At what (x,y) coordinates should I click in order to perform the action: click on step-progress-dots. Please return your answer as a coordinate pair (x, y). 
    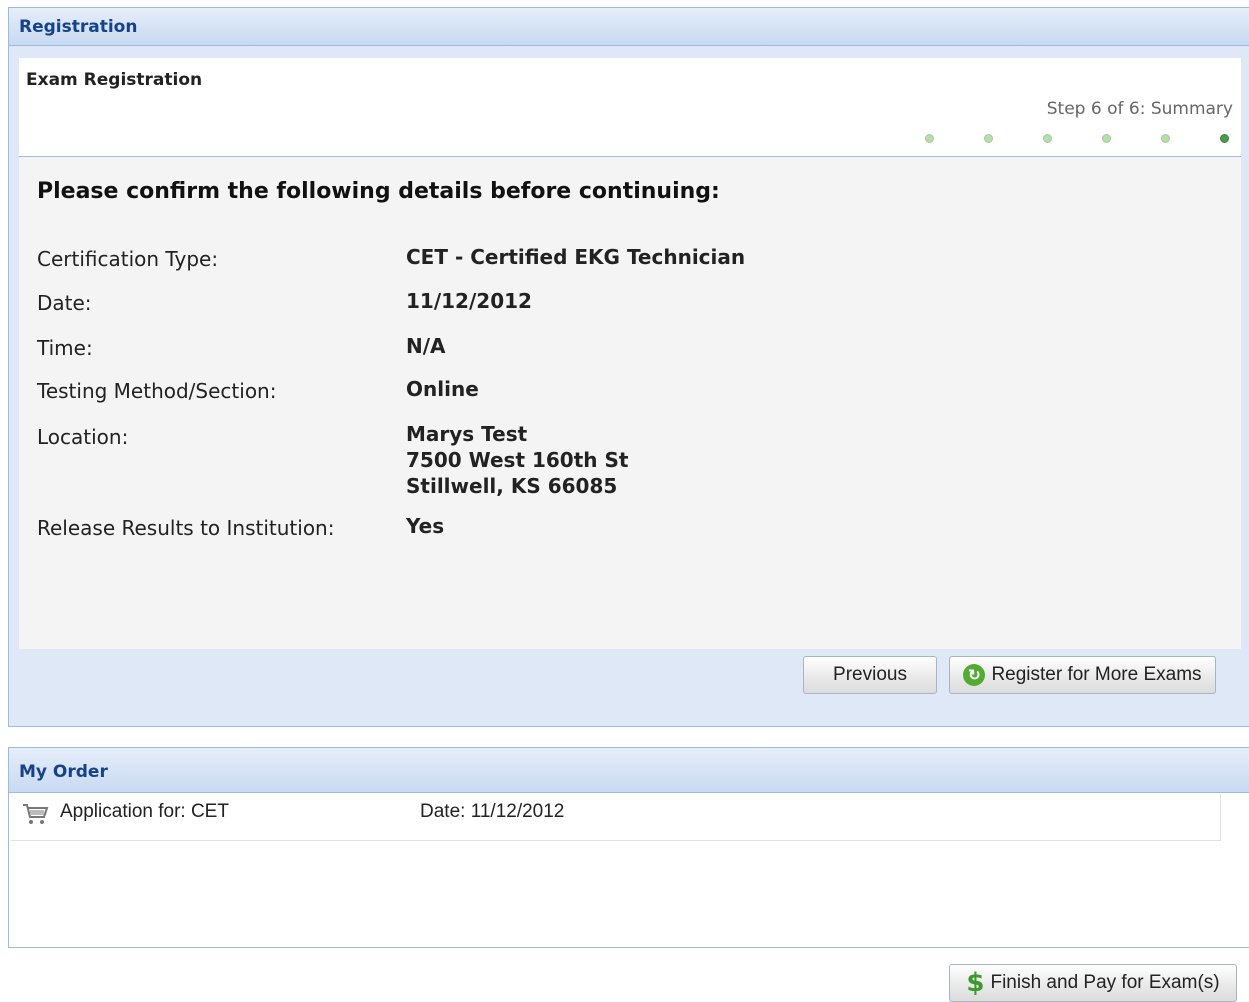
    Looking at the image, I should click on (1077, 138).